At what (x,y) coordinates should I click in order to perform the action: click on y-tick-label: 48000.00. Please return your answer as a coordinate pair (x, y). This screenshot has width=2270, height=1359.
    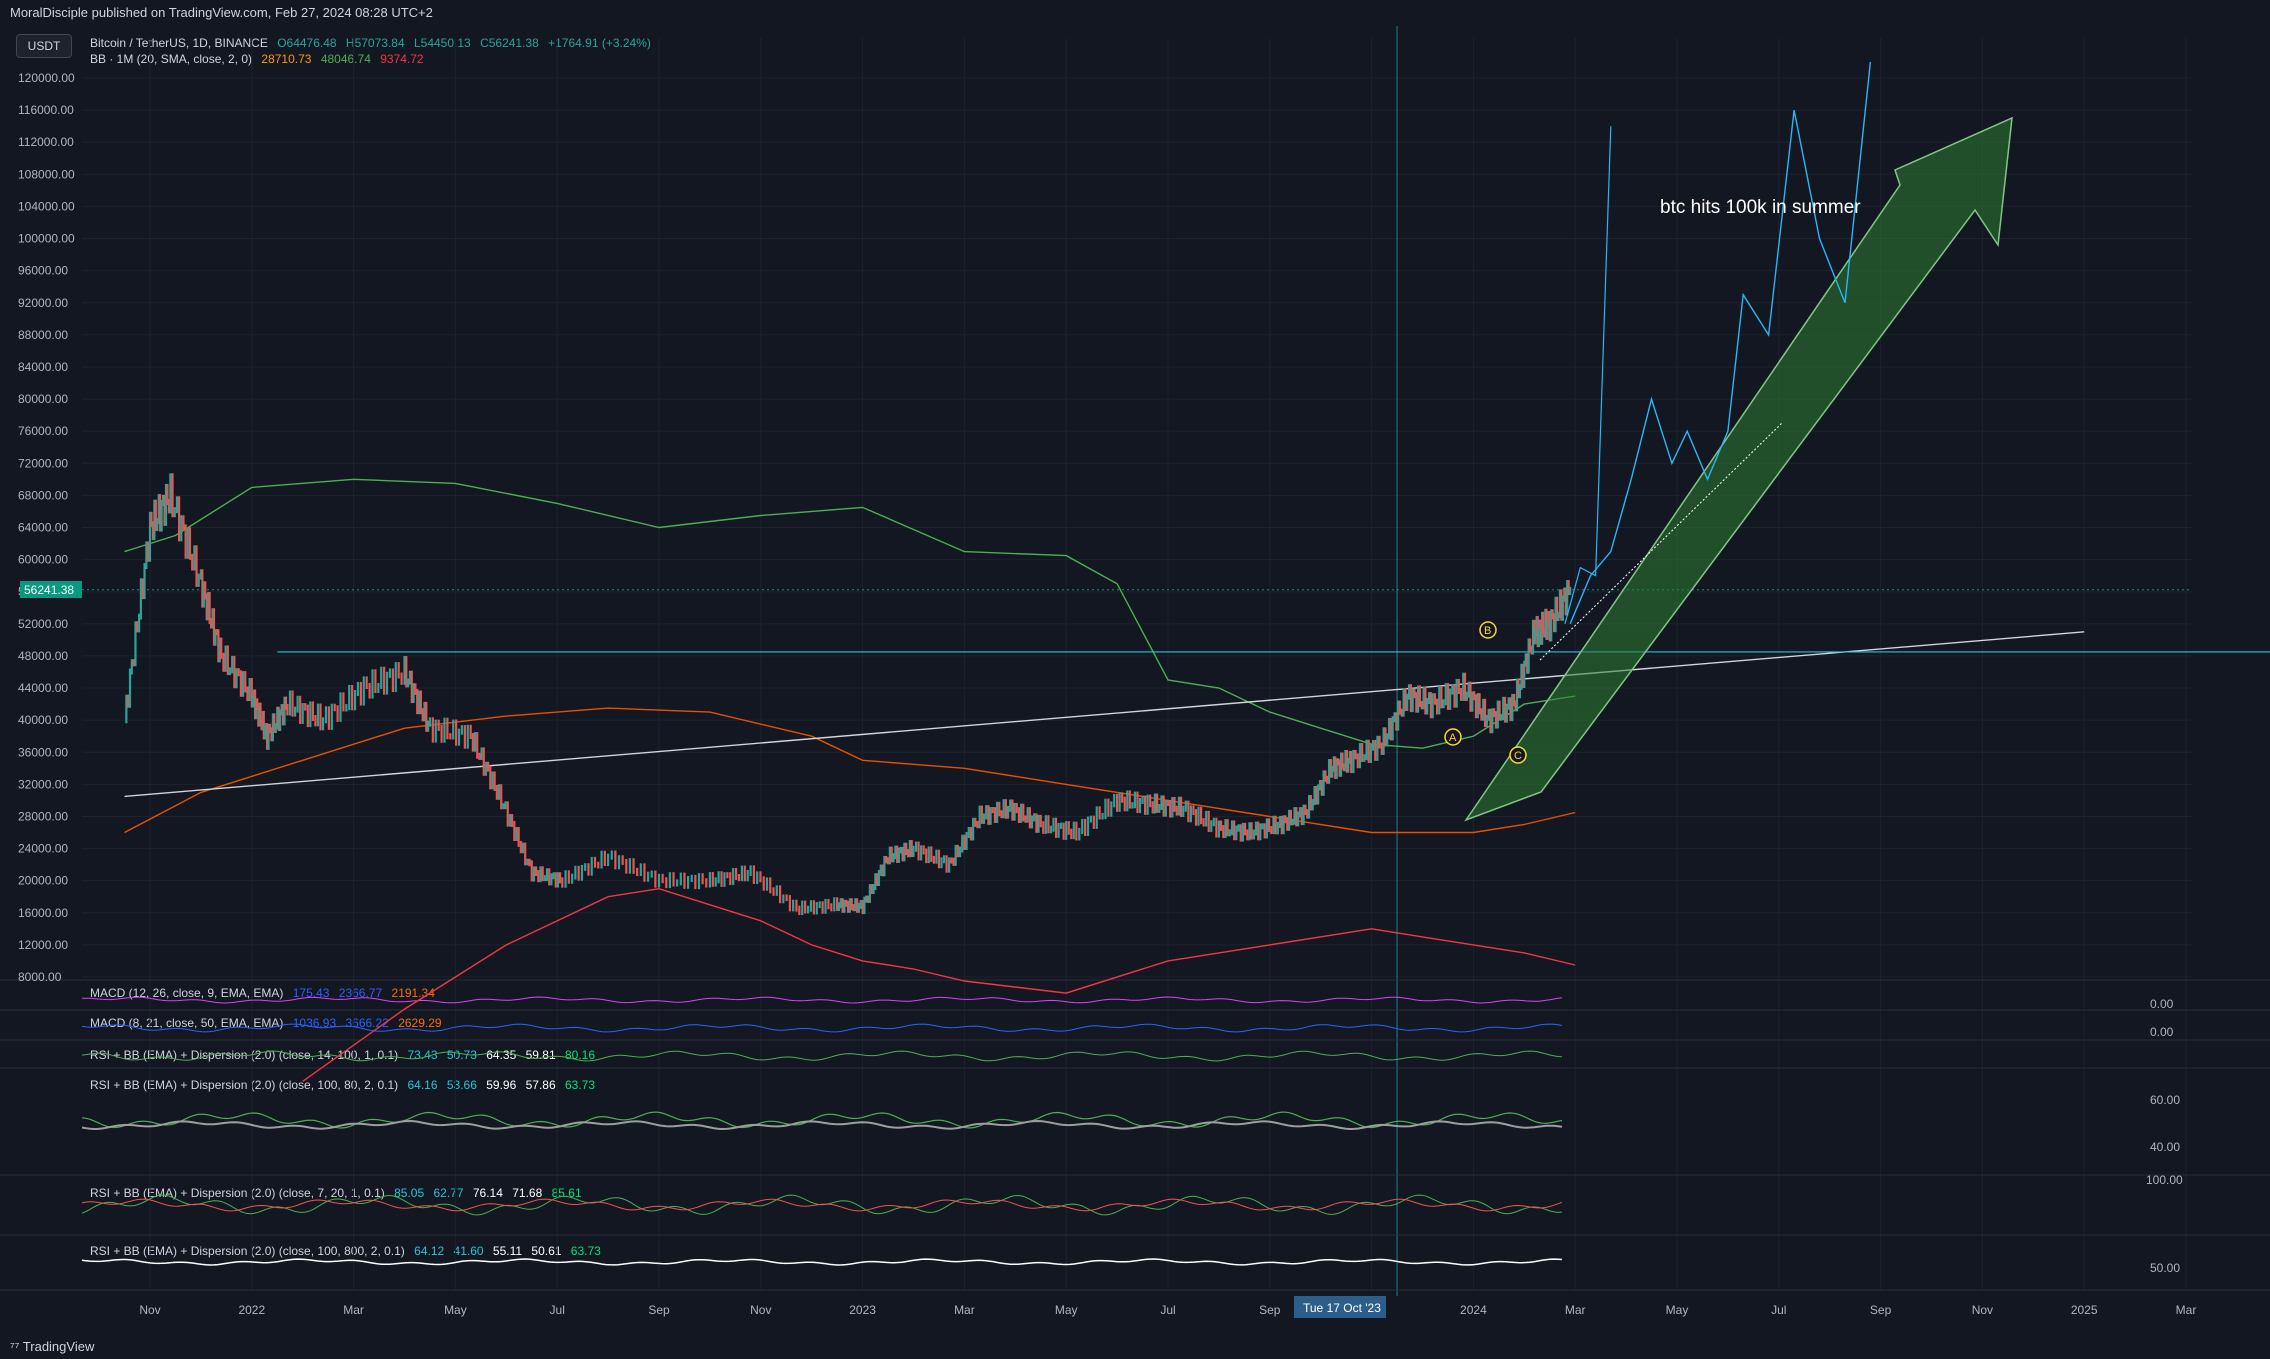
    Looking at the image, I should click on (43, 656).